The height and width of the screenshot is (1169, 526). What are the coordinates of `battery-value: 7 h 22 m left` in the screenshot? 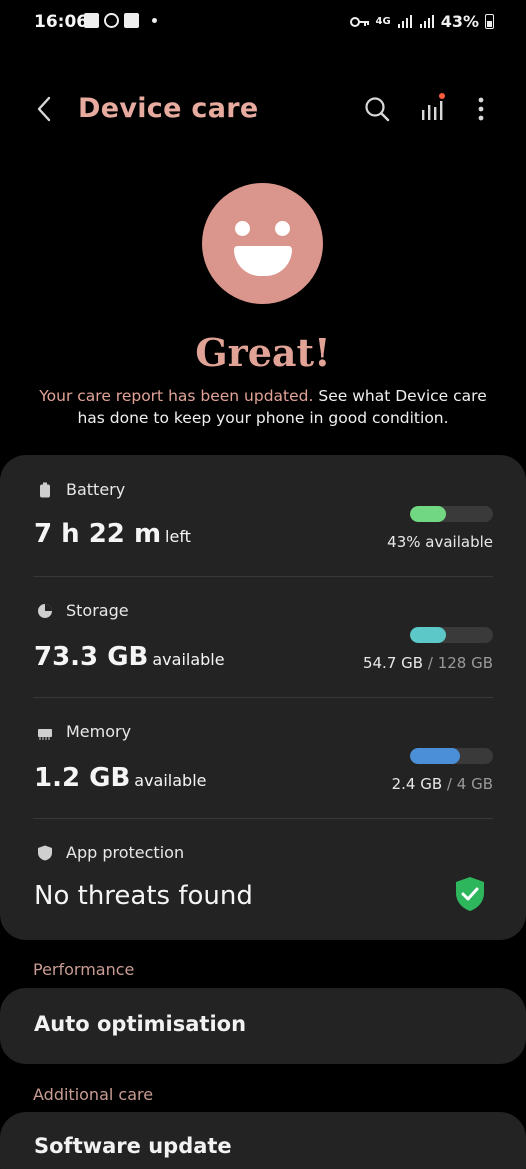 It's located at (112, 534).